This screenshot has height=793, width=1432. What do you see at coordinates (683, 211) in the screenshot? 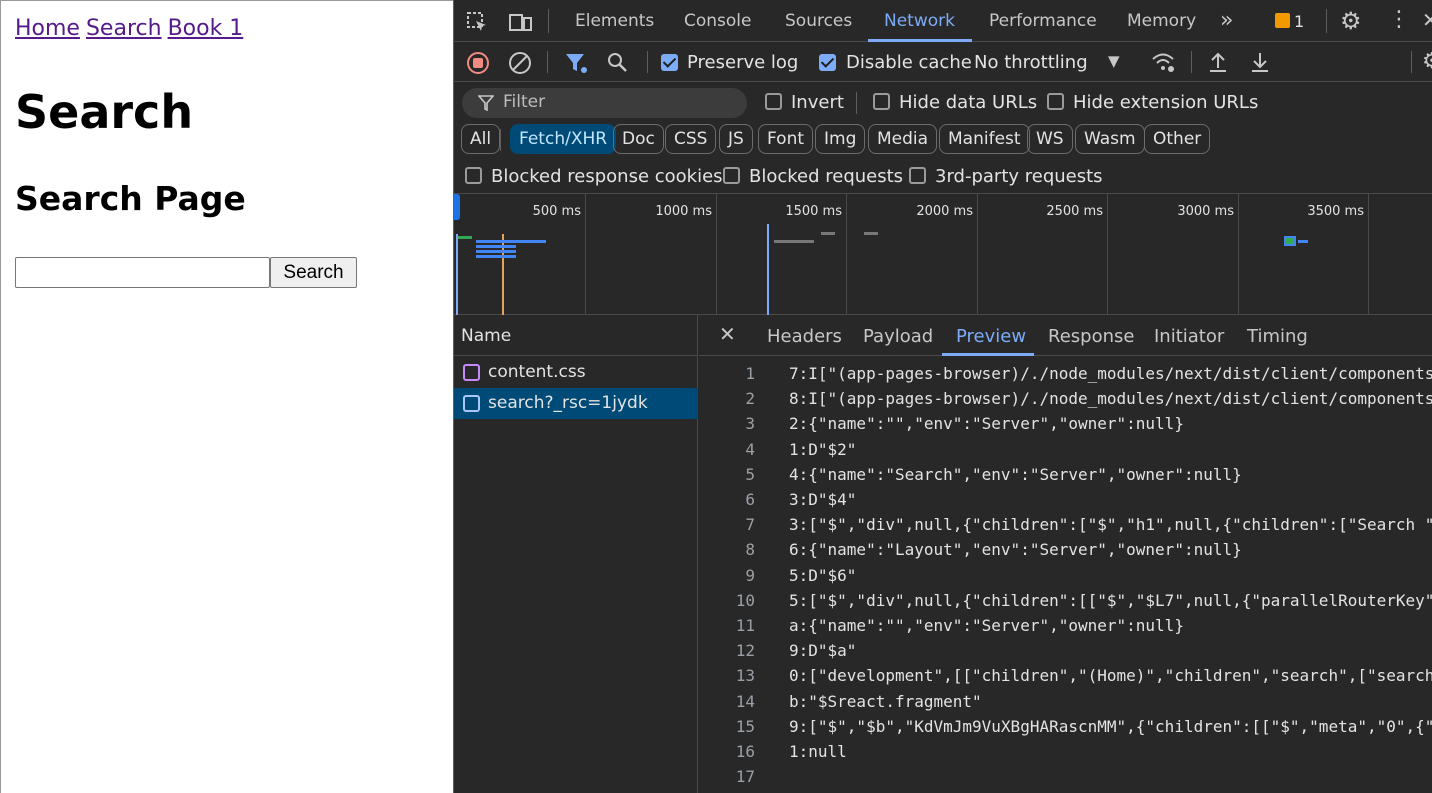
I see `timeline-label: 1000 ms` at bounding box center [683, 211].